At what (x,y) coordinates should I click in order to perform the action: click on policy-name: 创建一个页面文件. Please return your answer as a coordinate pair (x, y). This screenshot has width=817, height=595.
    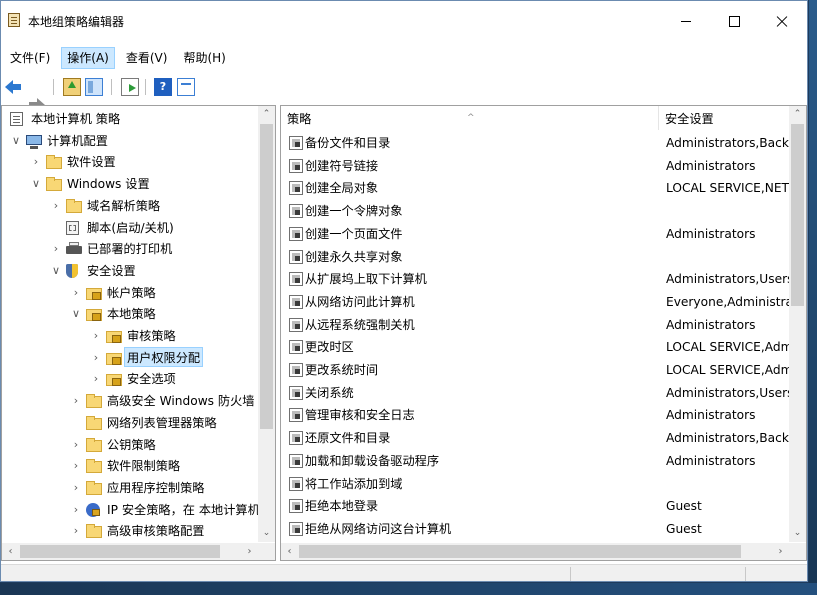
    Looking at the image, I should click on (354, 233).